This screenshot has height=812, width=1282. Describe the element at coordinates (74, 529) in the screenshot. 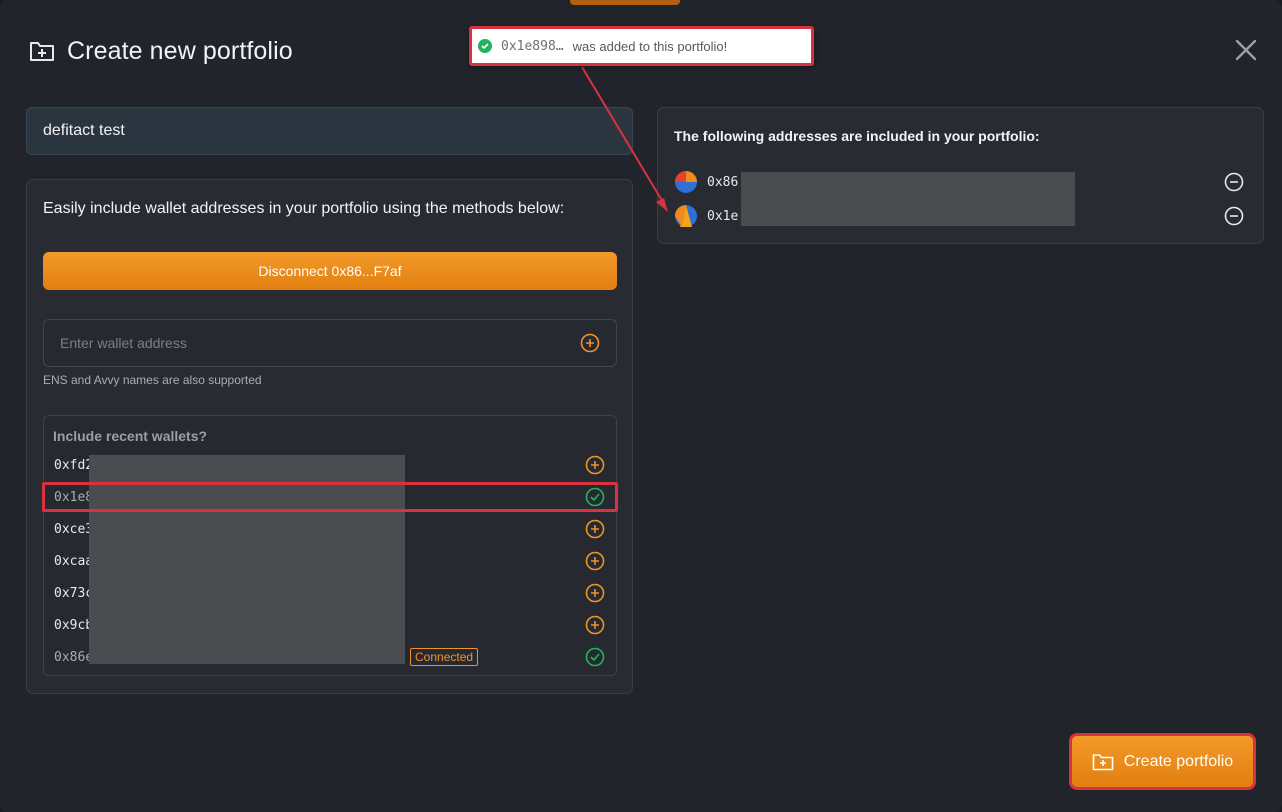

I see `wallet-address: 0xce3` at that location.